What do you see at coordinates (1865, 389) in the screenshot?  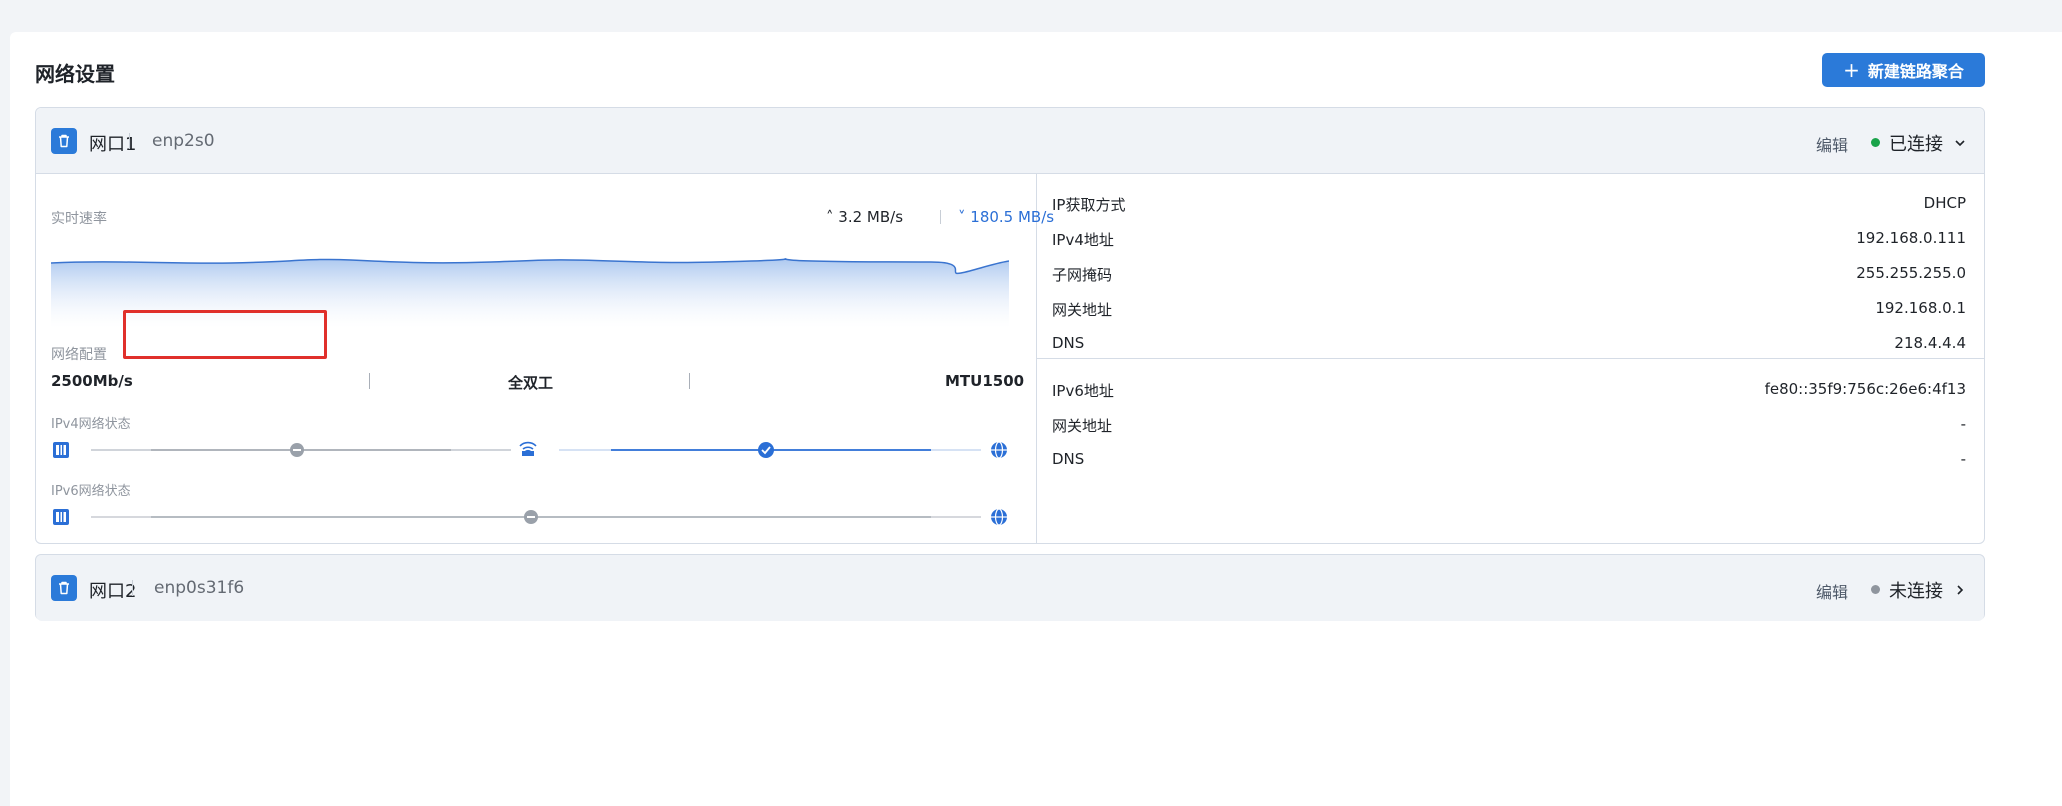 I see `ipv6-address-value: fe80::35f9:756c:26e6:4f13` at bounding box center [1865, 389].